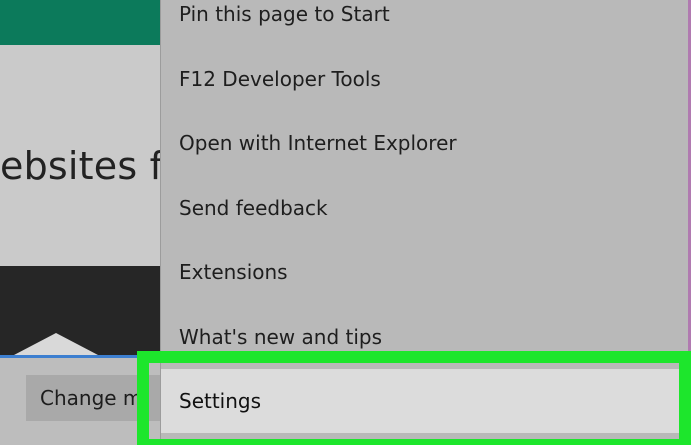 This screenshot has height=445, width=691. I want to click on menu-item-f12-developer-tools: F12 Developer Tools, so click(425, 79).